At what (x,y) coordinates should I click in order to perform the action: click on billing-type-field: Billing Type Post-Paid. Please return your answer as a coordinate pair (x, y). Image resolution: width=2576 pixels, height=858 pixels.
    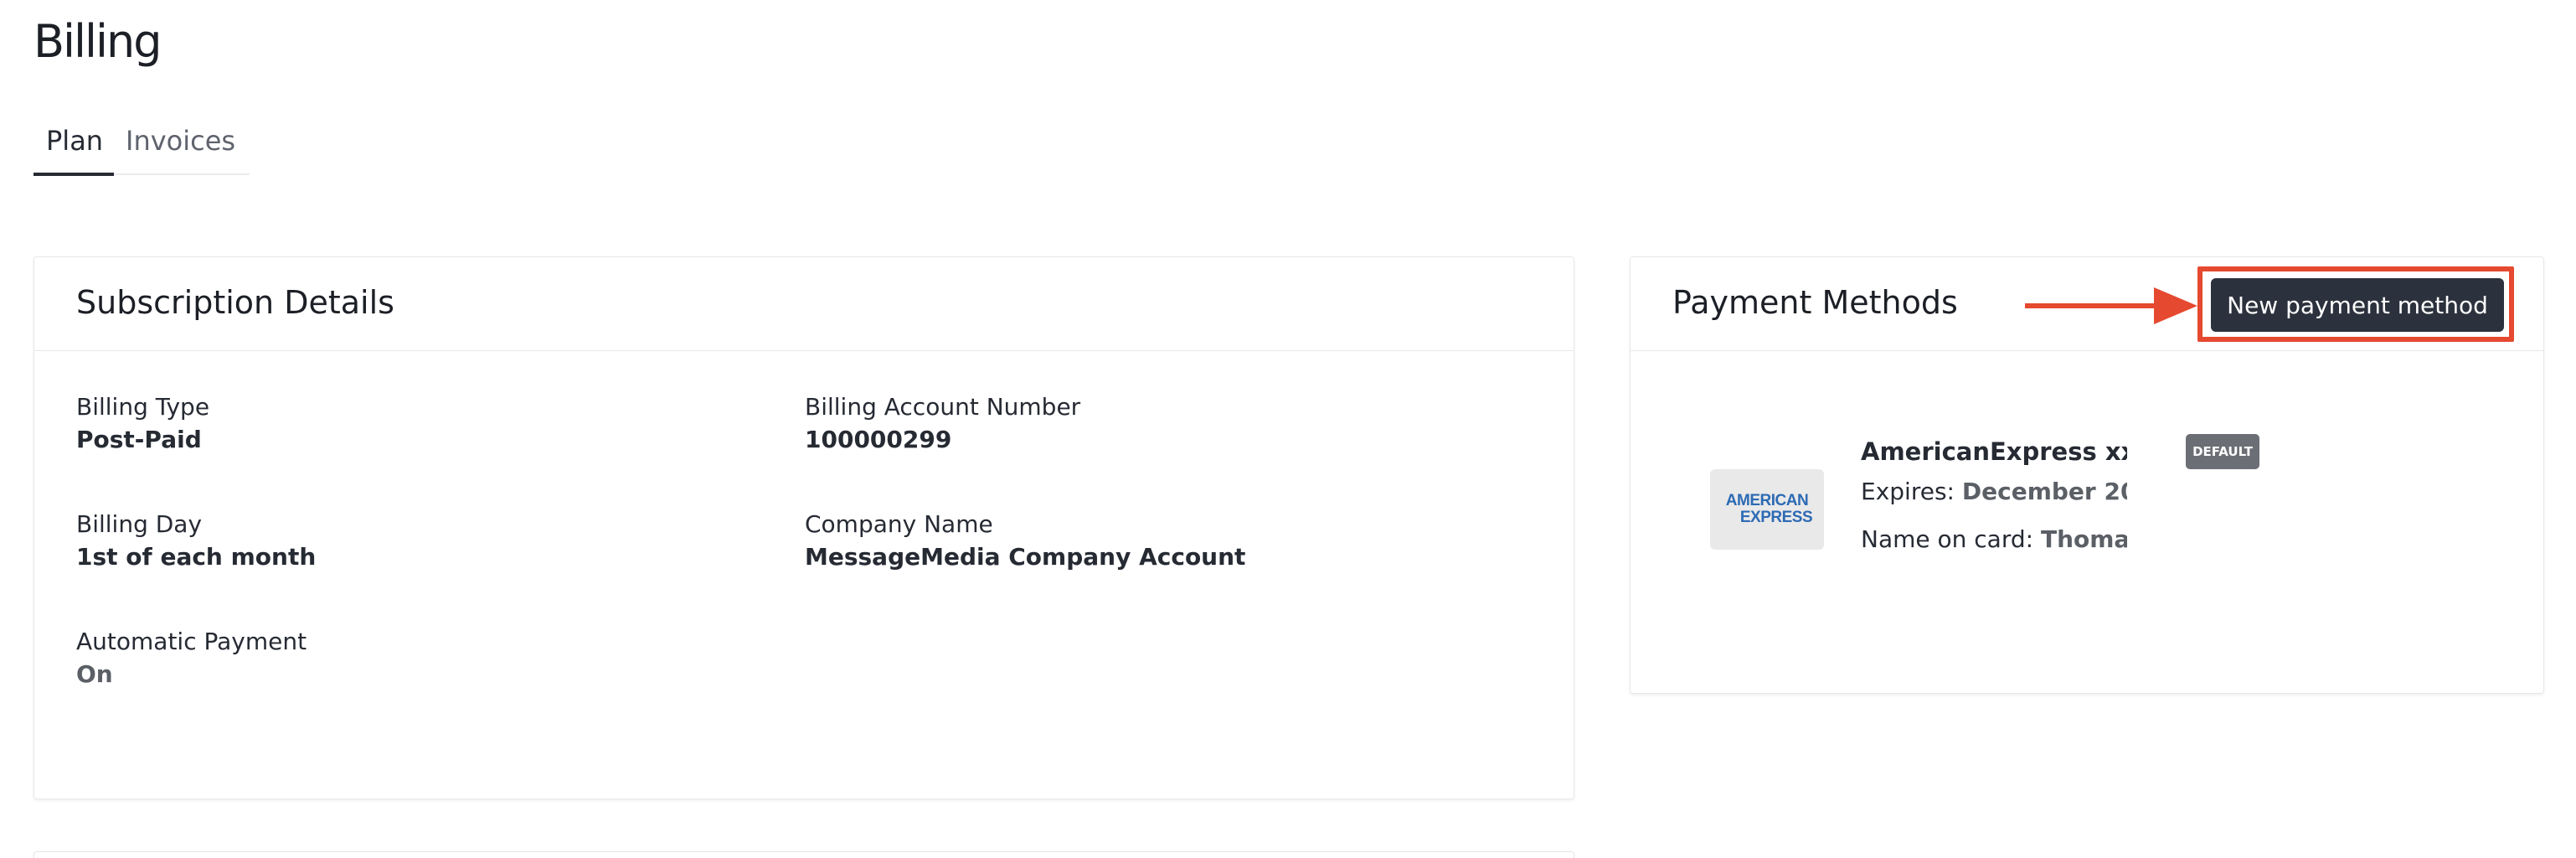
    Looking at the image, I should click on (142, 423).